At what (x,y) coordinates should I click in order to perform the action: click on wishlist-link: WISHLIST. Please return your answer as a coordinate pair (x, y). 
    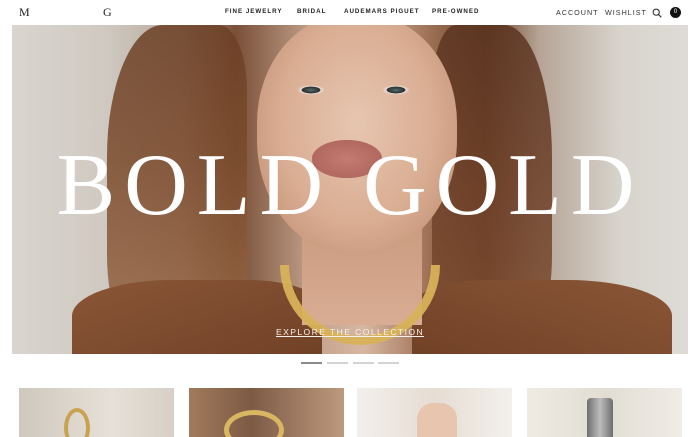
    Looking at the image, I should click on (626, 12).